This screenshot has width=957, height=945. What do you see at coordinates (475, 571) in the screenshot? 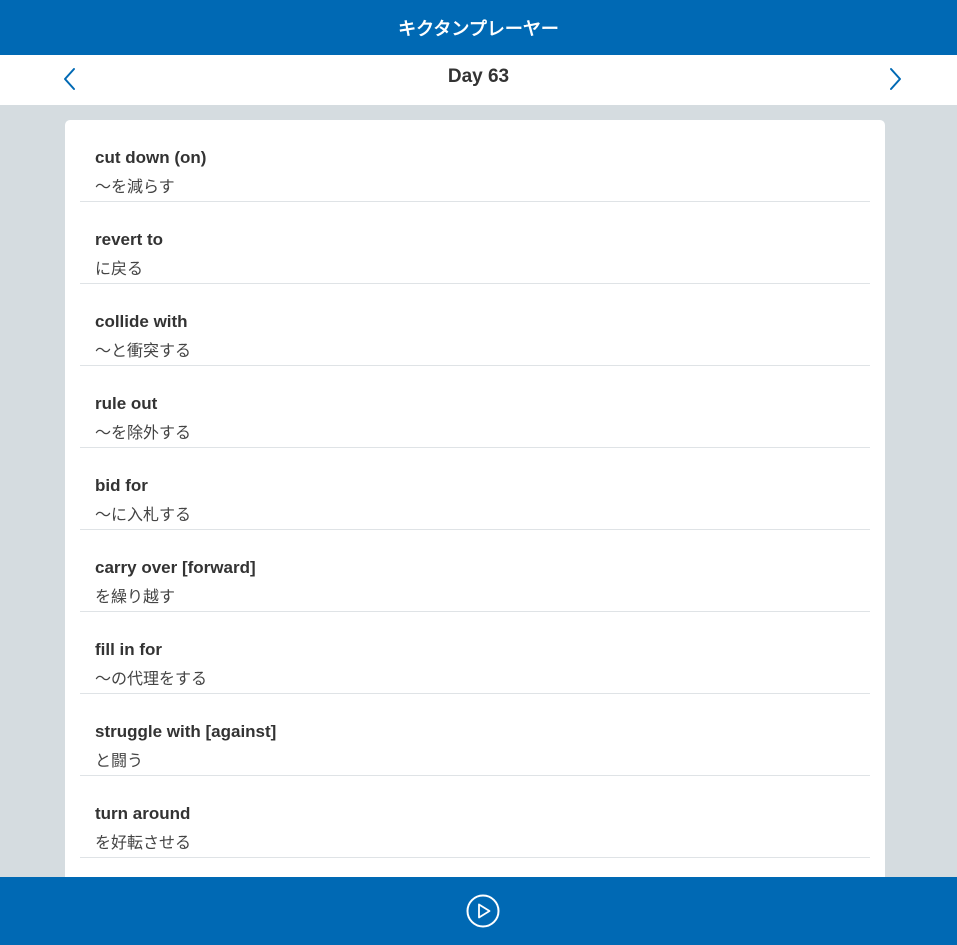
I see `word-list-item: carry over [forward] を繰り越す` at bounding box center [475, 571].